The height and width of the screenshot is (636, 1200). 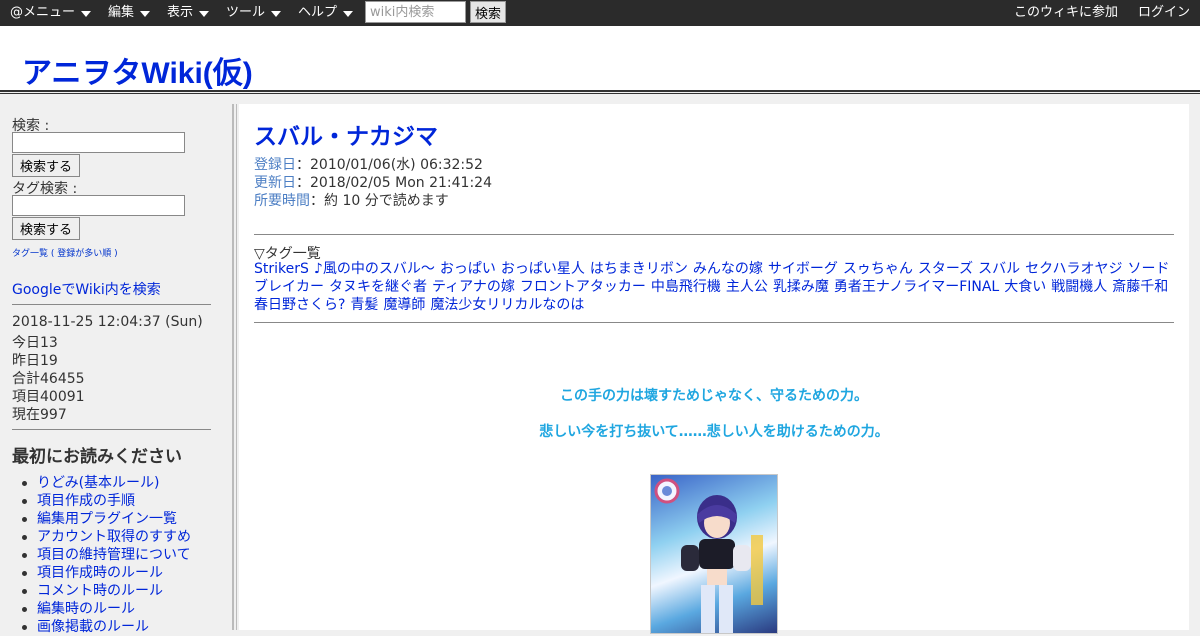 I want to click on site-header: アニヲタWiki(仮), so click(x=600, y=58).